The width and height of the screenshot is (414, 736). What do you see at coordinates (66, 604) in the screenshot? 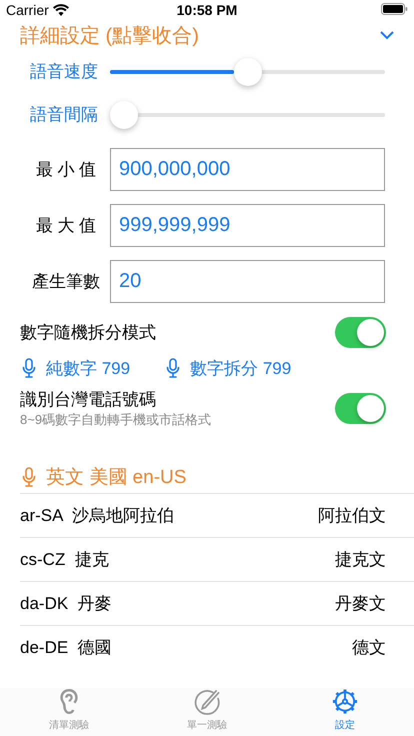
I see `language-code: da-DK 丹麥` at bounding box center [66, 604].